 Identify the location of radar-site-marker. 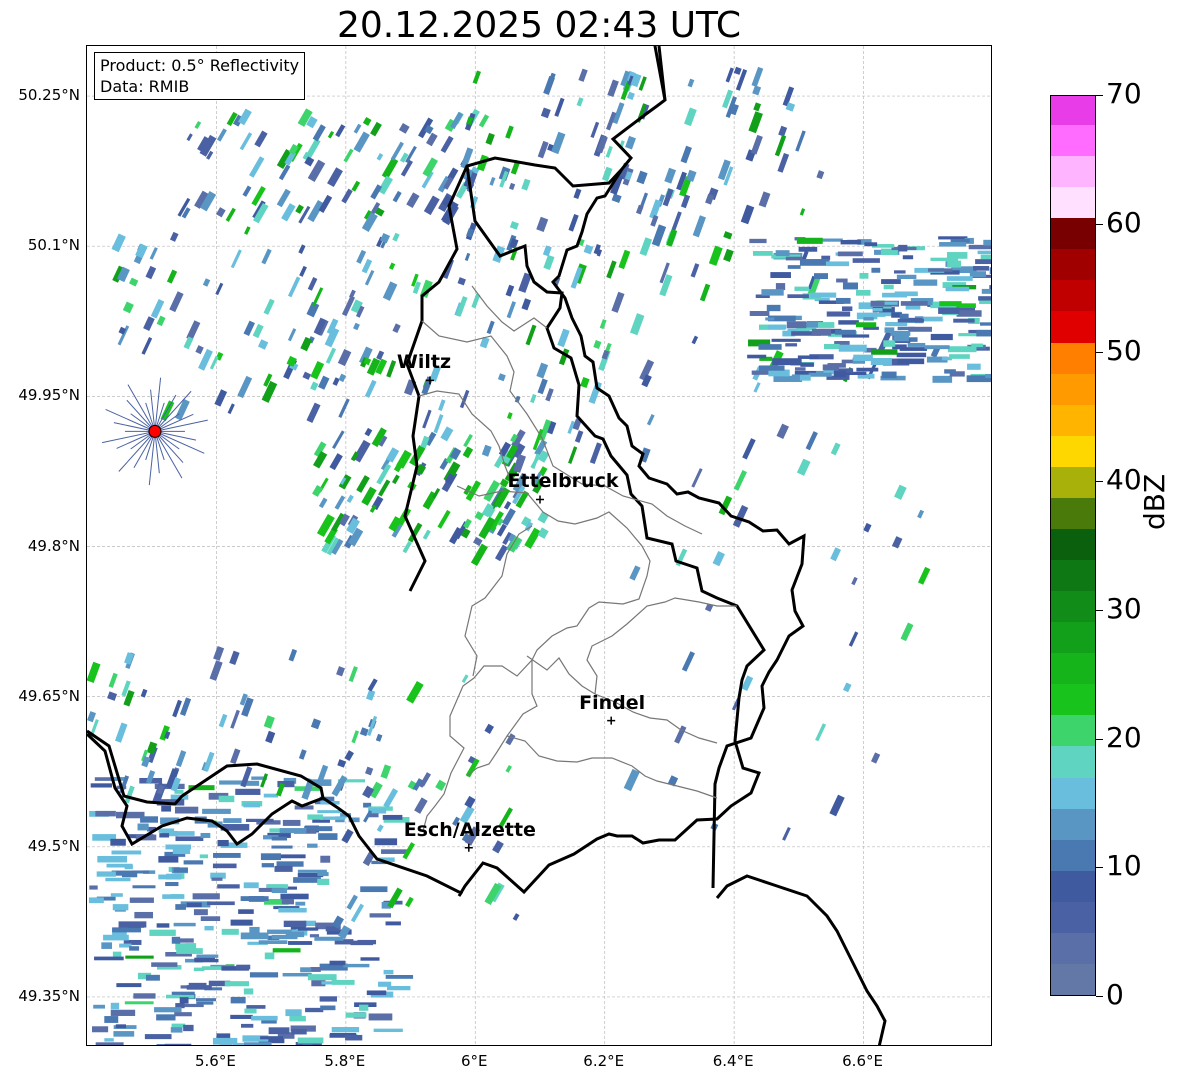
(155, 431).